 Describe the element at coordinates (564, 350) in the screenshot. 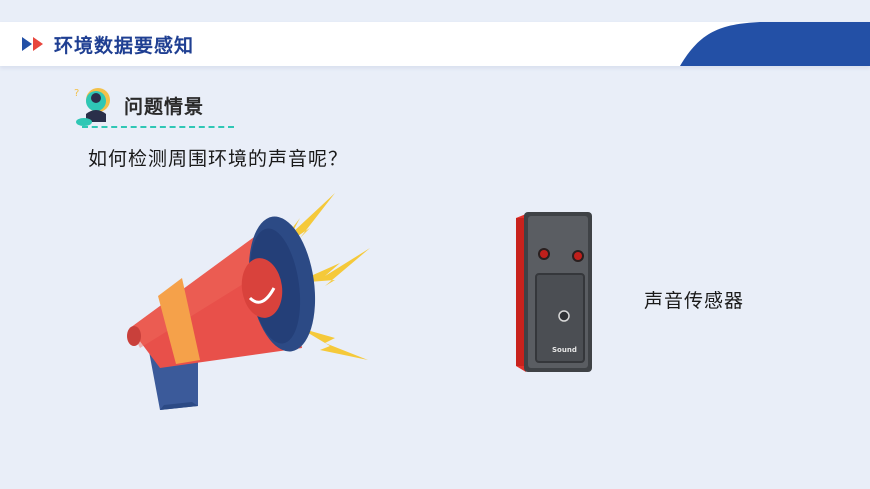

I see `sensor-device-label: Sound` at that location.